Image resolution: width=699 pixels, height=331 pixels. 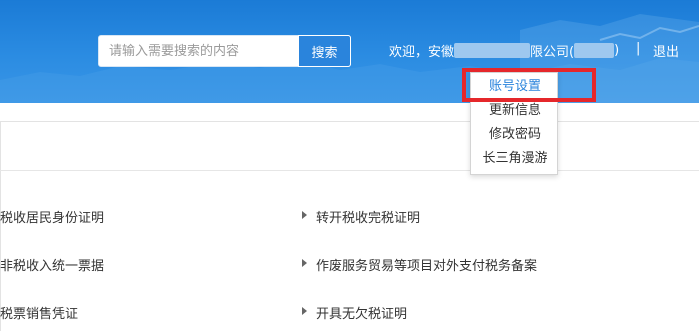 I want to click on search-box: 搜索, so click(x=224, y=51).